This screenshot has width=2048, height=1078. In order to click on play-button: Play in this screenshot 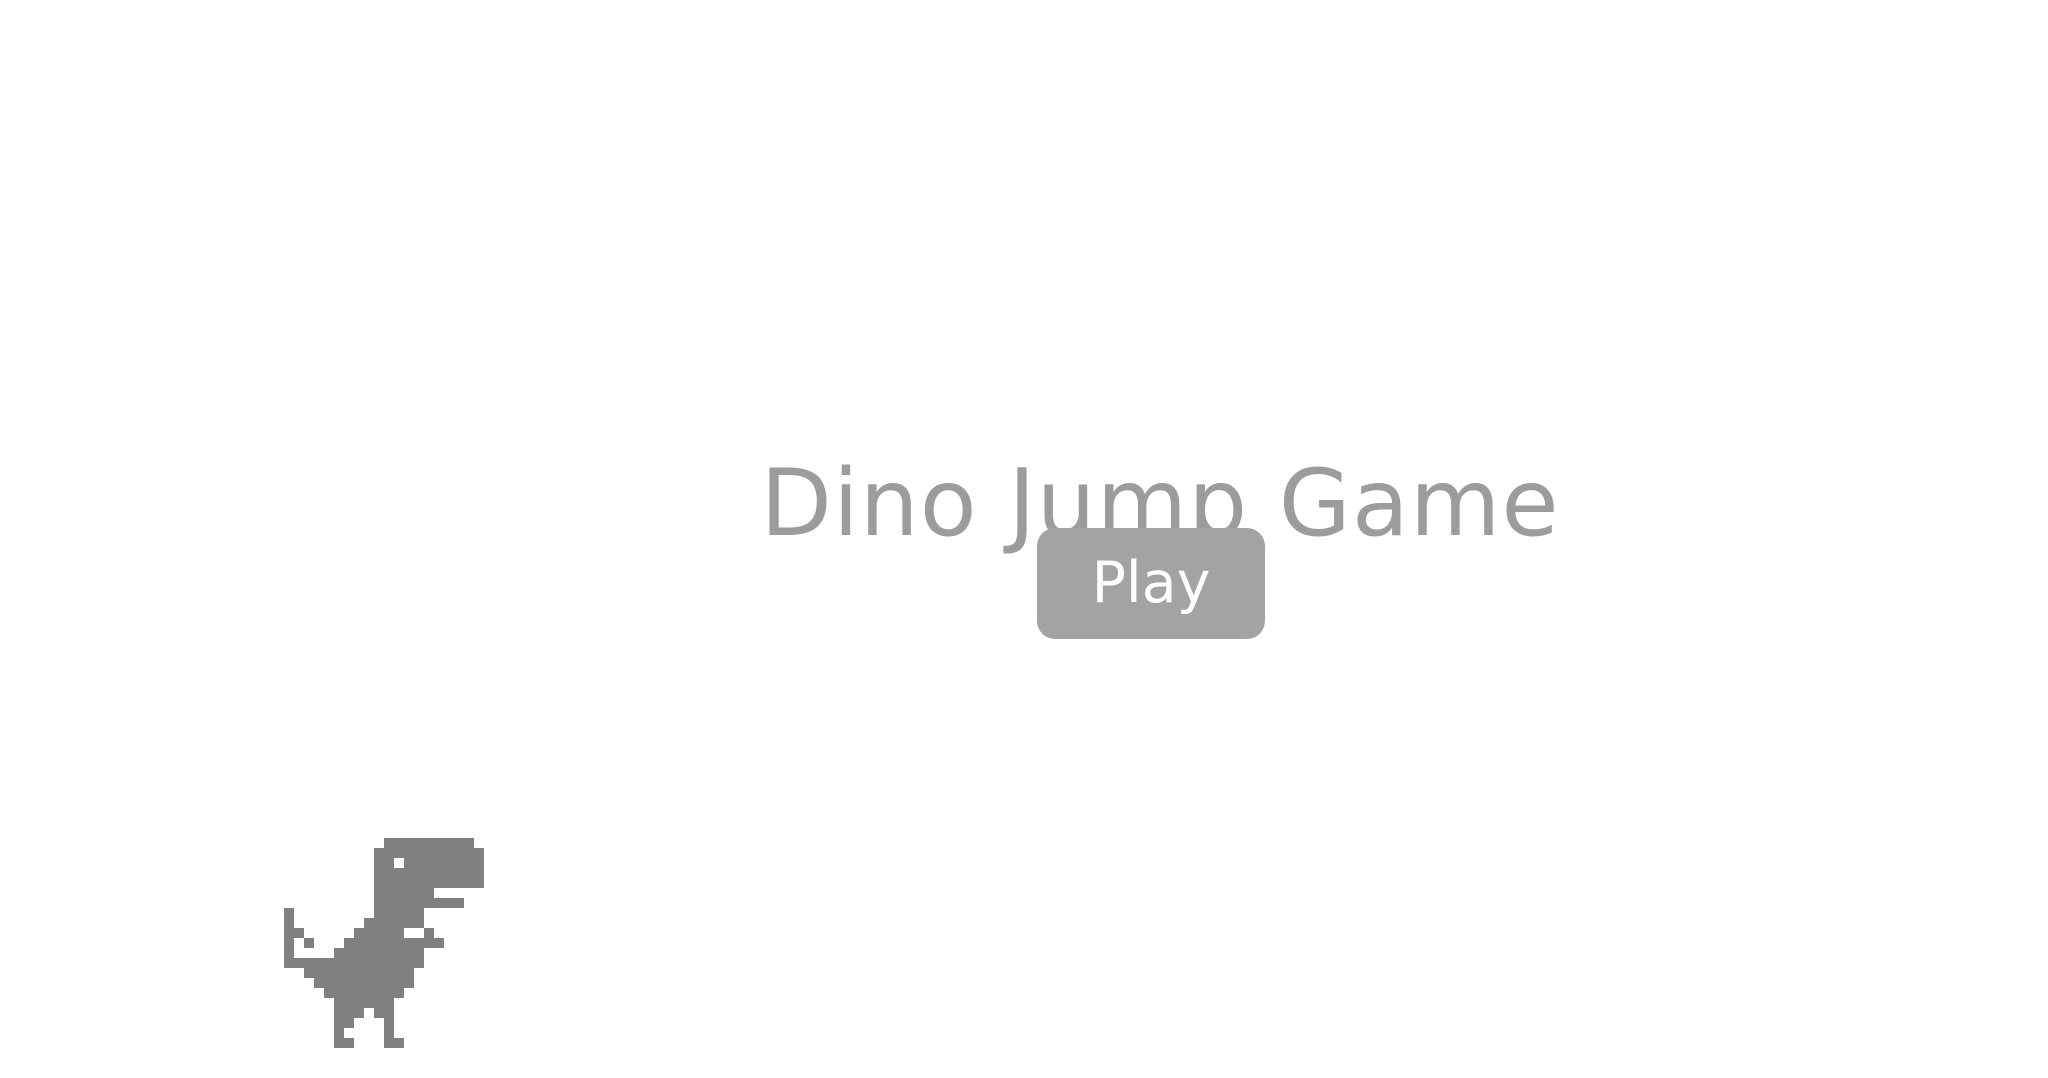, I will do `click(1151, 583)`.